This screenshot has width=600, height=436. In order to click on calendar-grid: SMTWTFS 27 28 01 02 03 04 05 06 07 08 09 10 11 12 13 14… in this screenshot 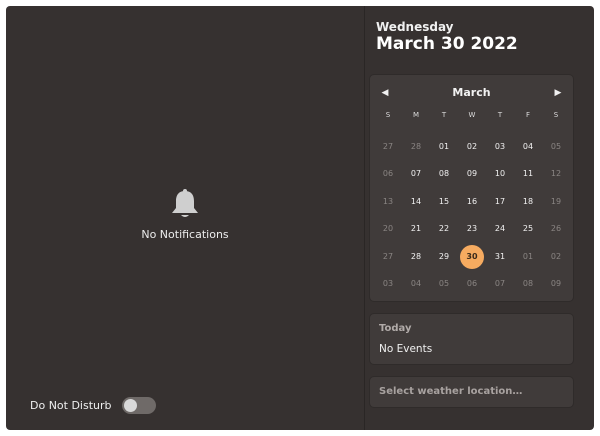, I will do `click(472, 204)`.